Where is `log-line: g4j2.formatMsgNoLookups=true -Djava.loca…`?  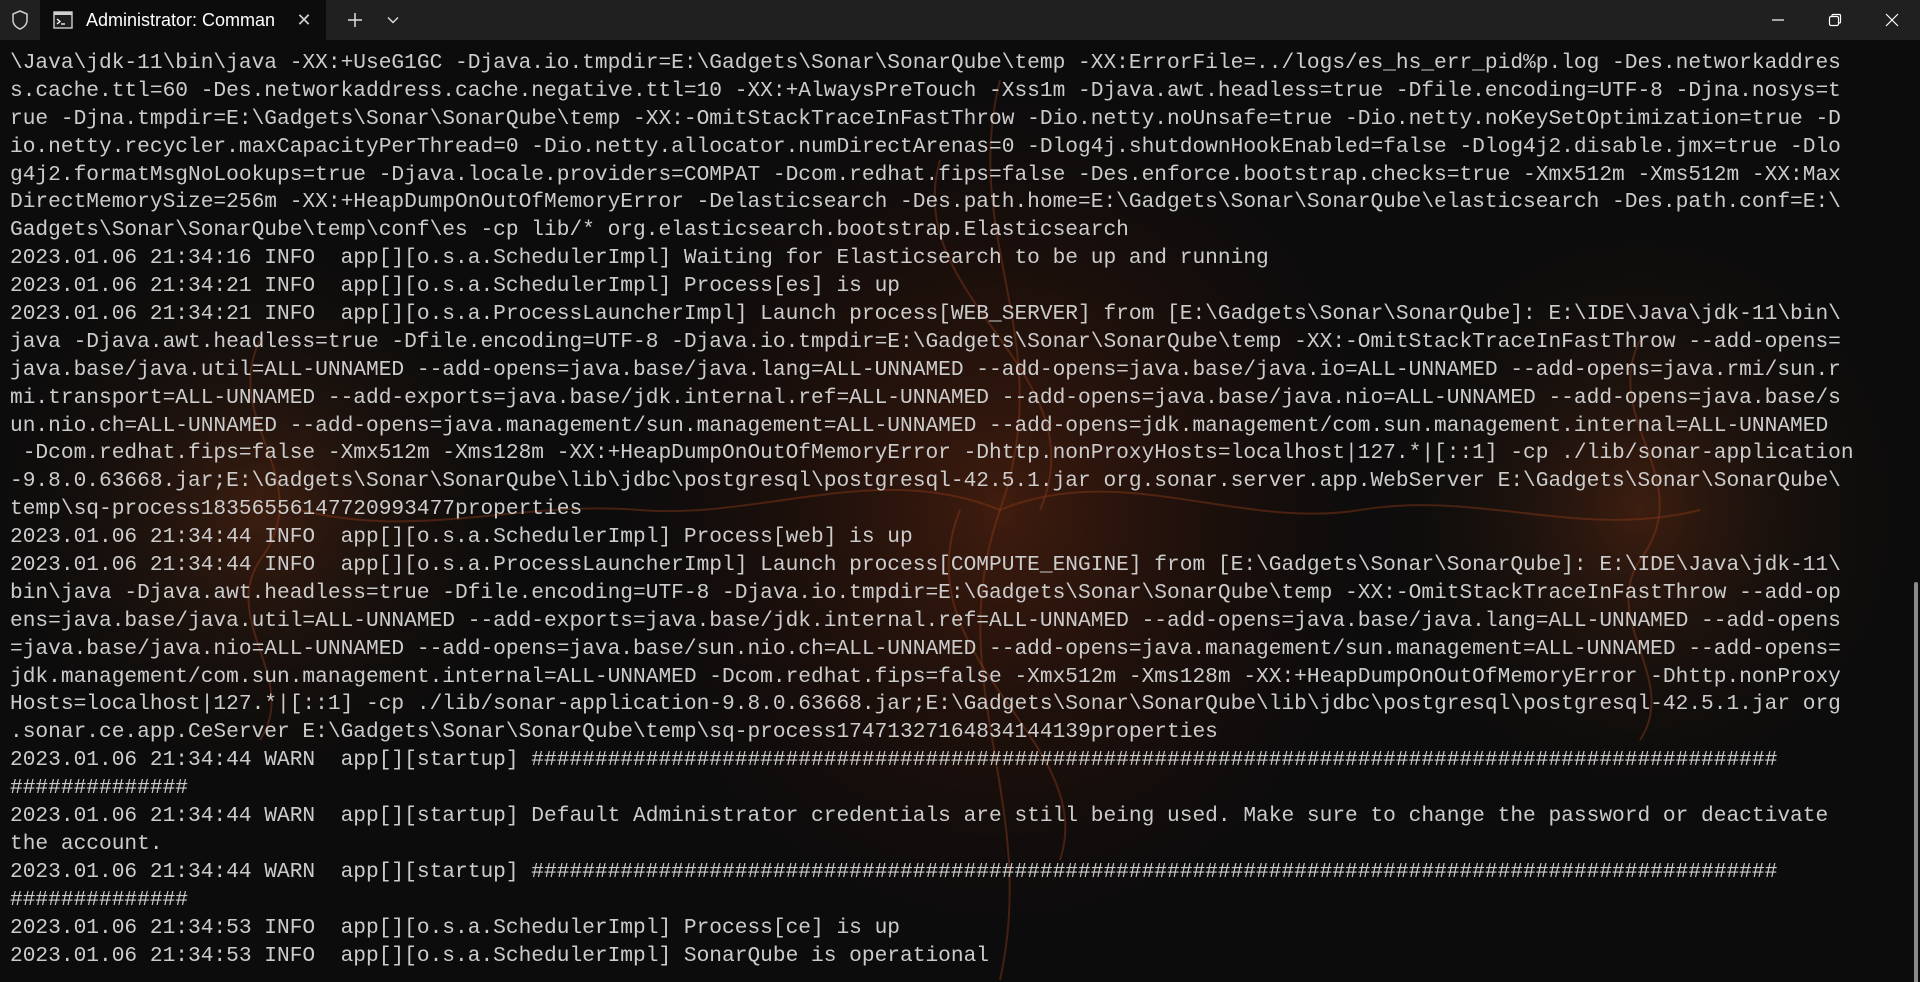 log-line: g4j2.formatMsgNoLookups=true -Djava.loca… is located at coordinates (925, 174).